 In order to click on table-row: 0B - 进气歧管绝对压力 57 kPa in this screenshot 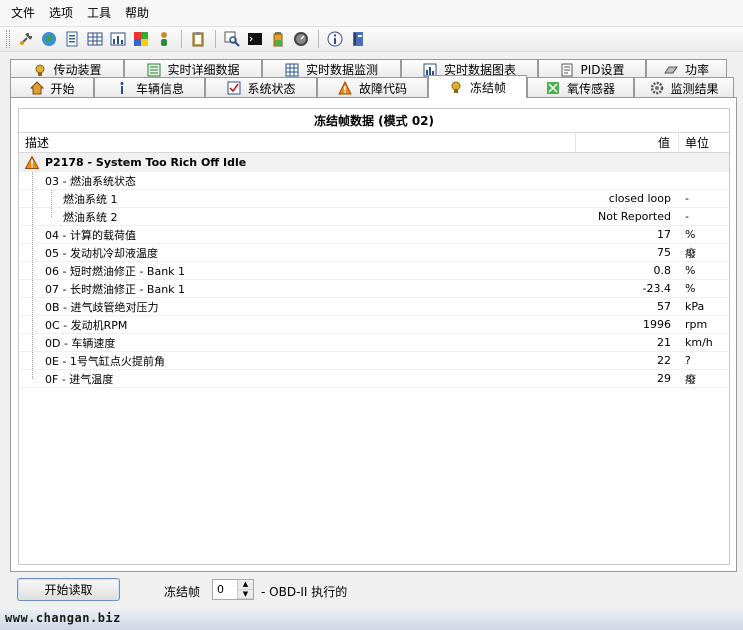, I will do `click(374, 307)`.